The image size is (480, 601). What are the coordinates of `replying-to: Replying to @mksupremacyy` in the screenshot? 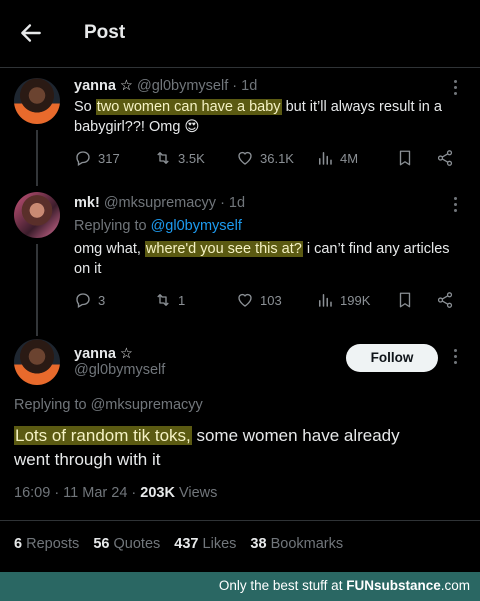 It's located at (108, 405).